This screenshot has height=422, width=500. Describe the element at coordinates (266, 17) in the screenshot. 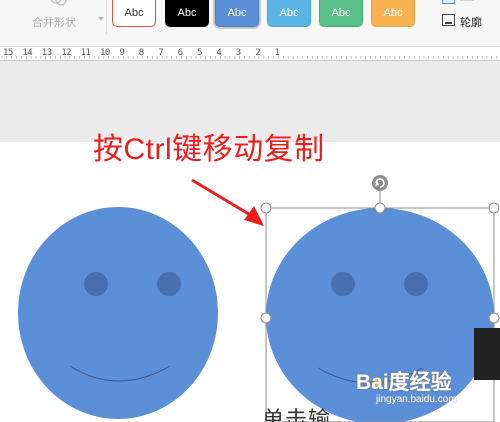

I see `shape-style-gallery: Abc Abc Abc Abc Abc Abc` at that location.